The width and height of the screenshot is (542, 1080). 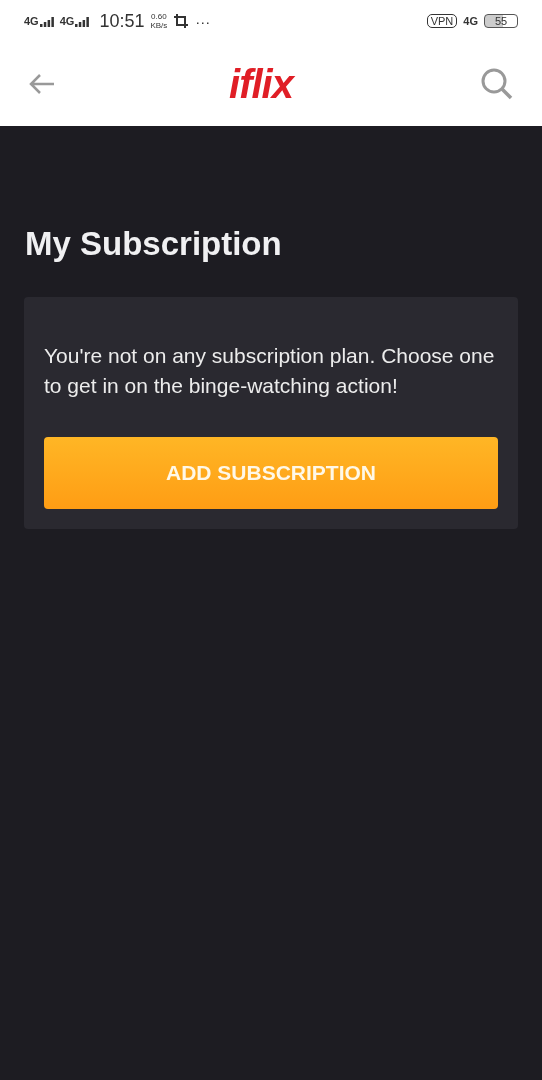 I want to click on battery-indicator: 55, so click(x=501, y=21).